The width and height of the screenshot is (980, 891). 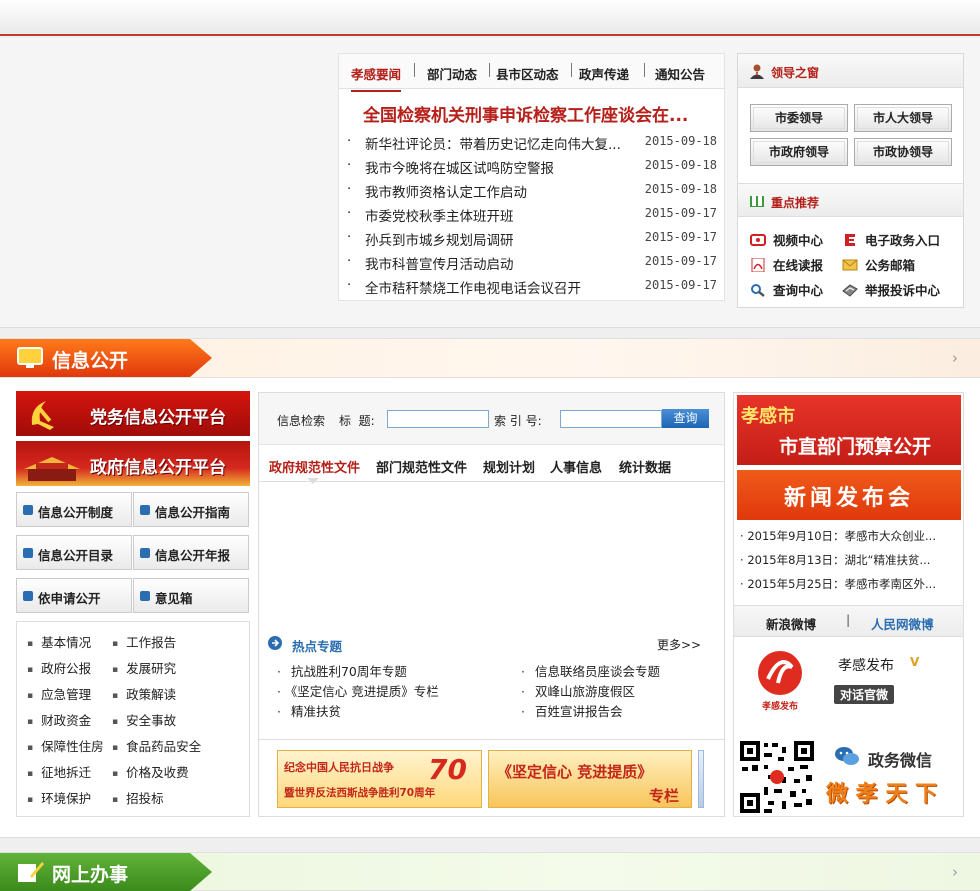 I want to click on more-link: 更多>>, so click(x=679, y=644).